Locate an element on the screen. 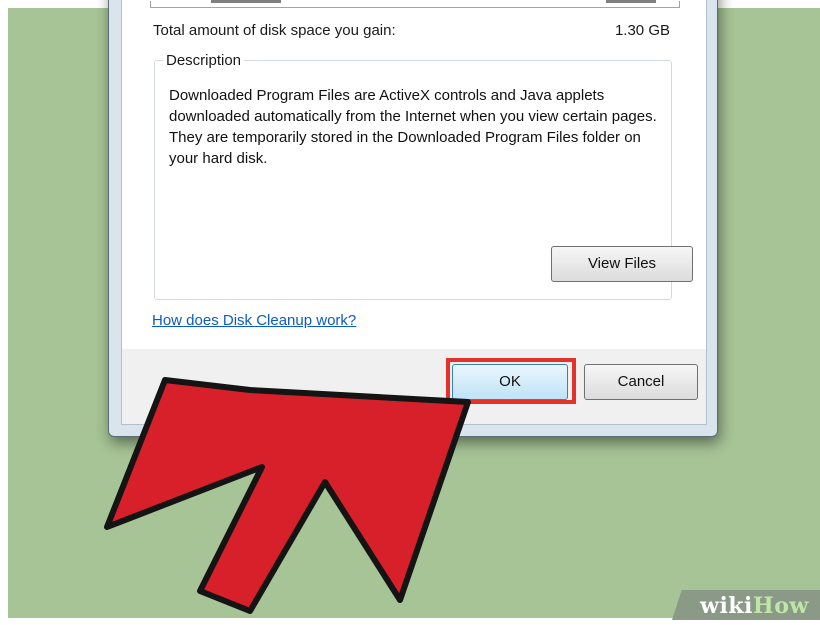 The width and height of the screenshot is (820, 625). help-link: How does Disk Cleanup work? is located at coordinates (254, 320).